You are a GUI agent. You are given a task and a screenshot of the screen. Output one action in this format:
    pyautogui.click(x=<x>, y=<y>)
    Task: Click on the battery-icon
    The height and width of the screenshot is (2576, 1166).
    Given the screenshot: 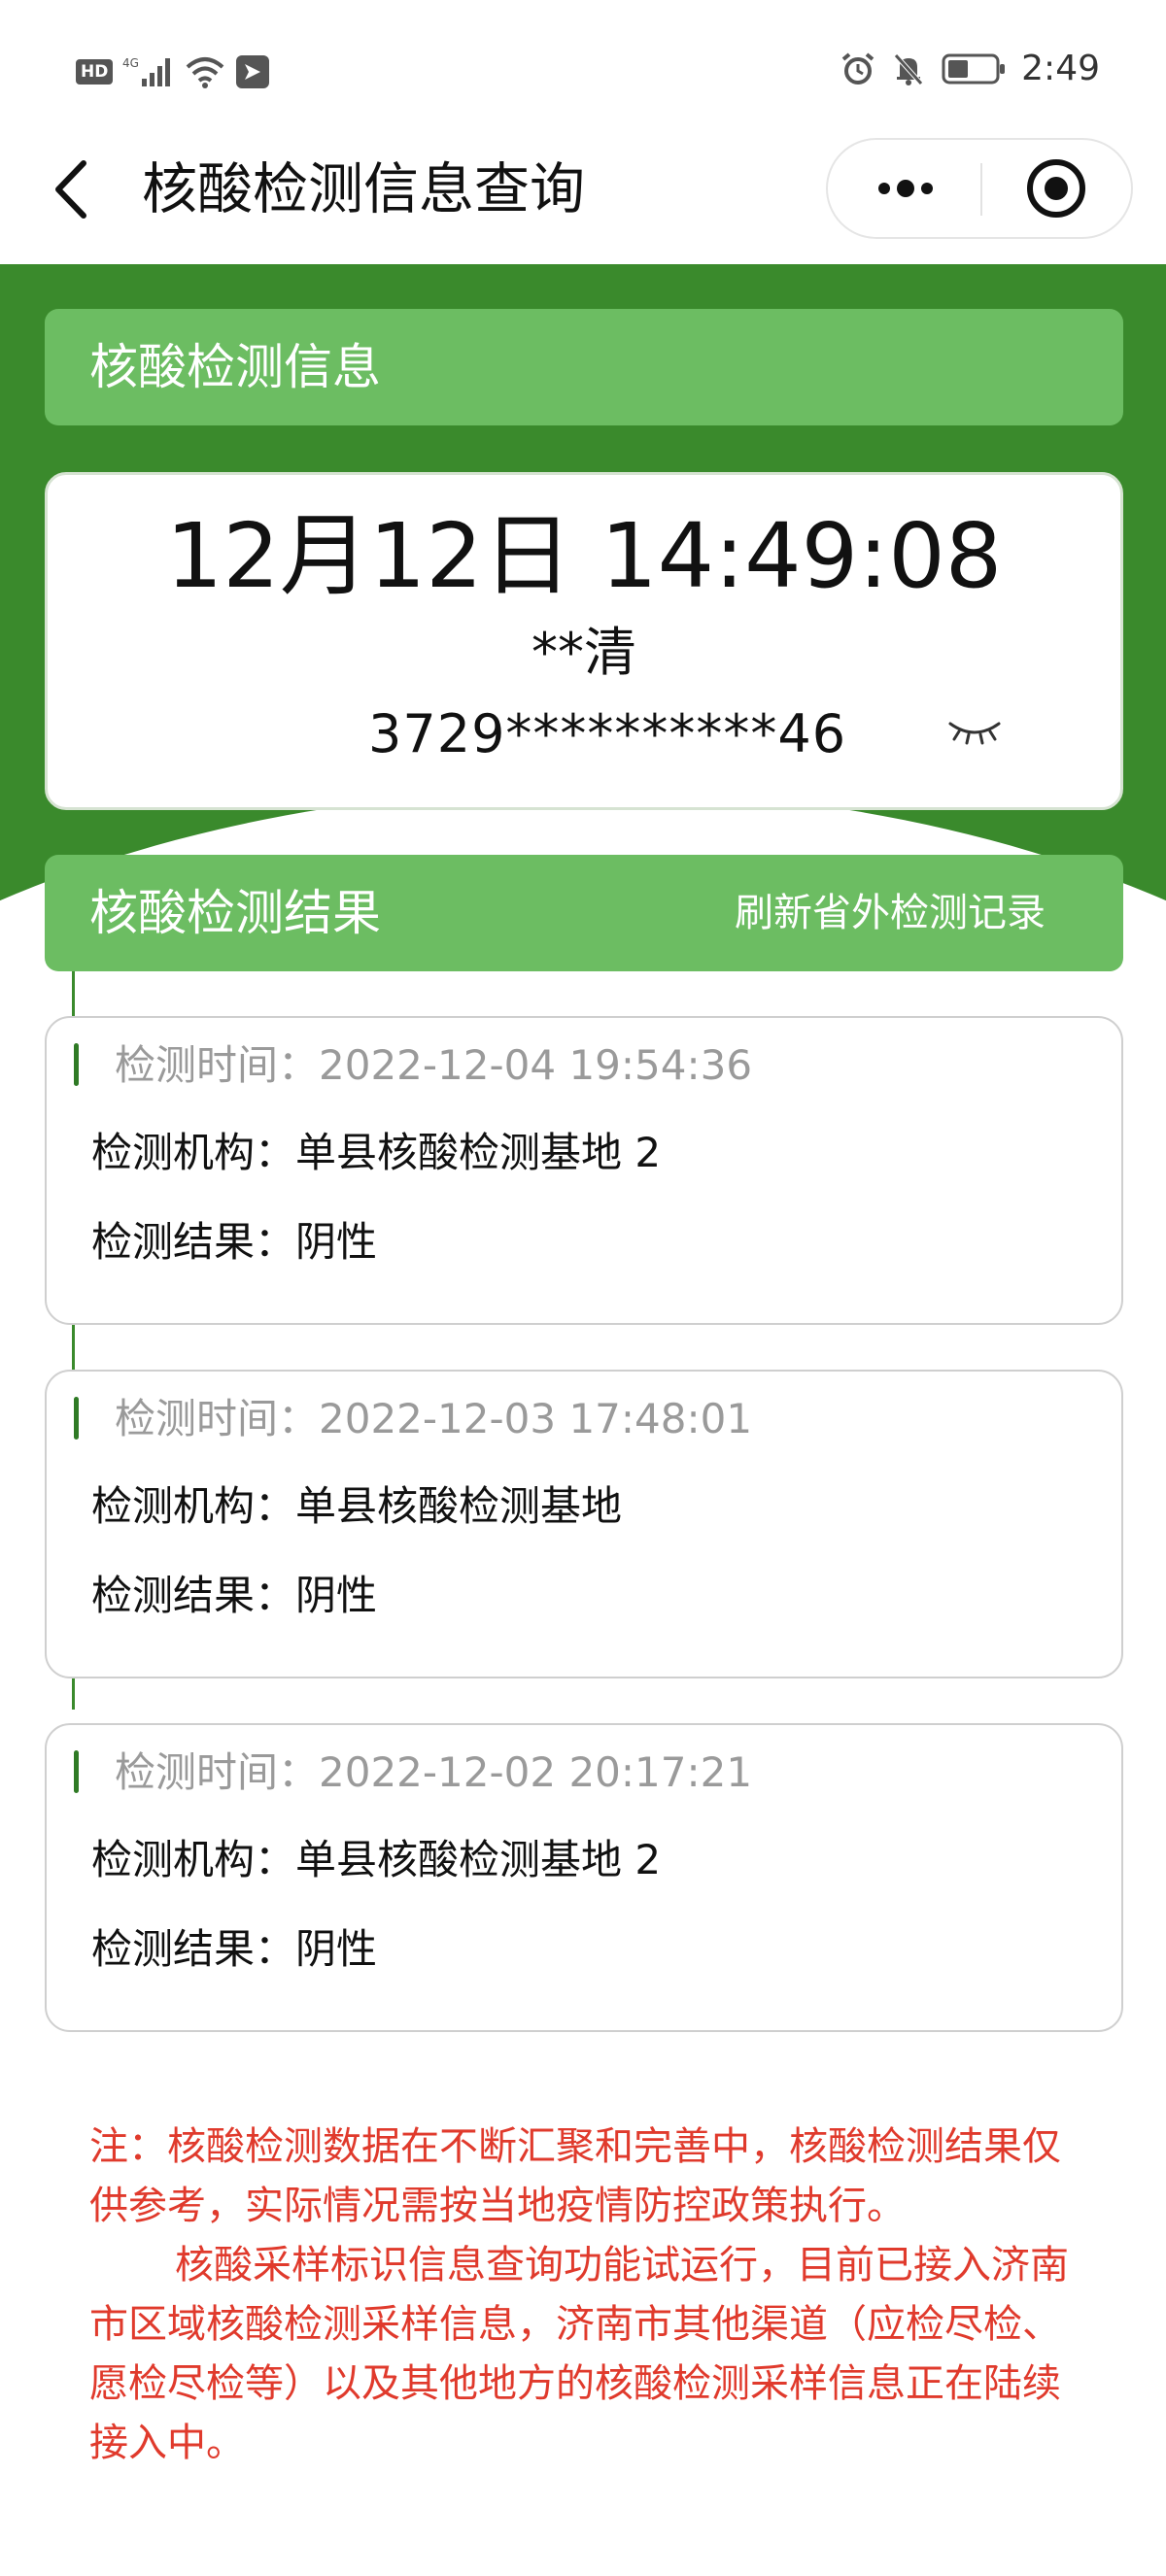 What is the action you would take?
    pyautogui.click(x=974, y=68)
    